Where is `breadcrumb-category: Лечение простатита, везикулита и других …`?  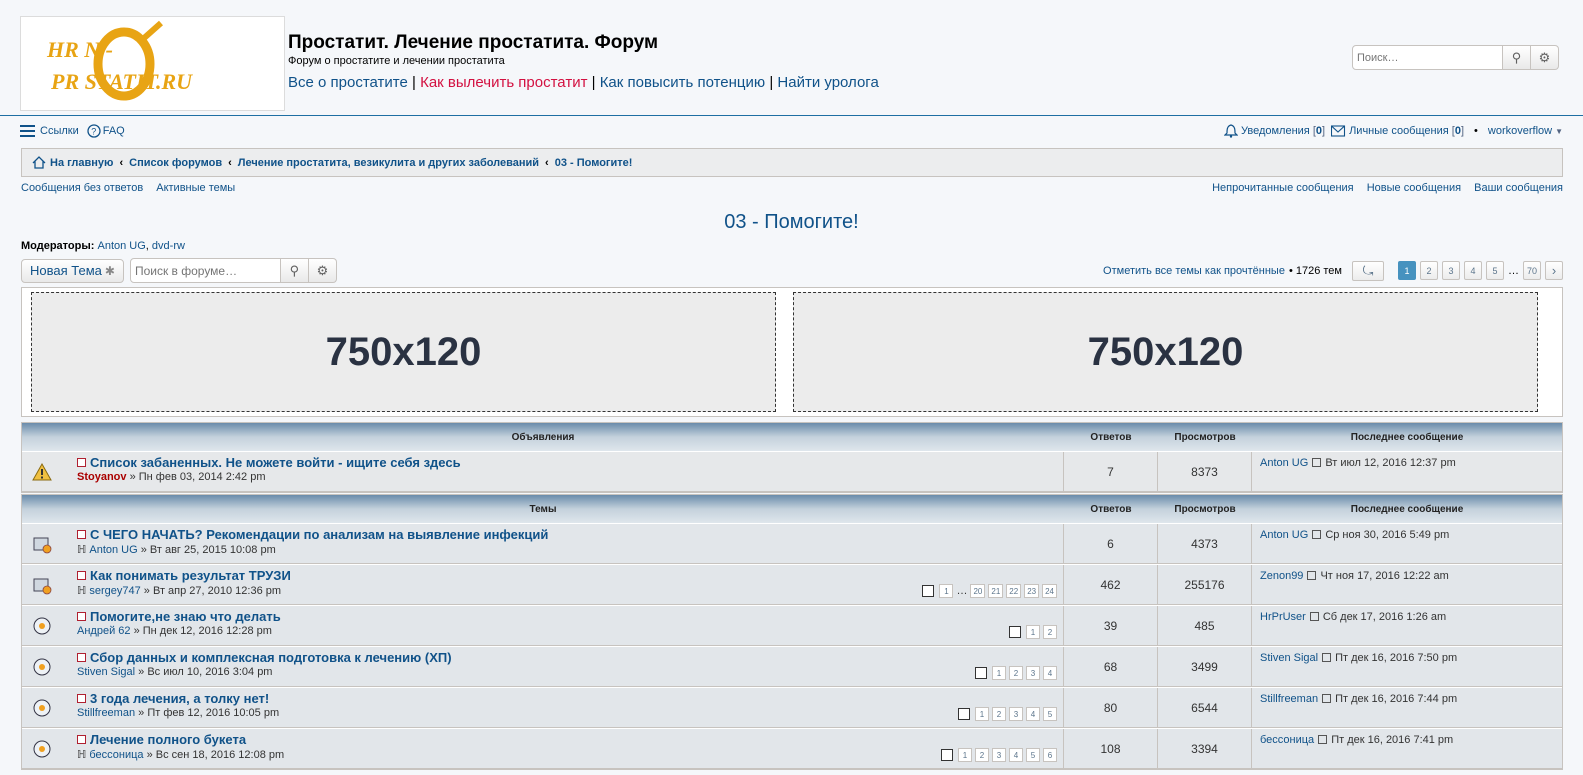
breadcrumb-category: Лечение простатита, везикулита и других … is located at coordinates (388, 163).